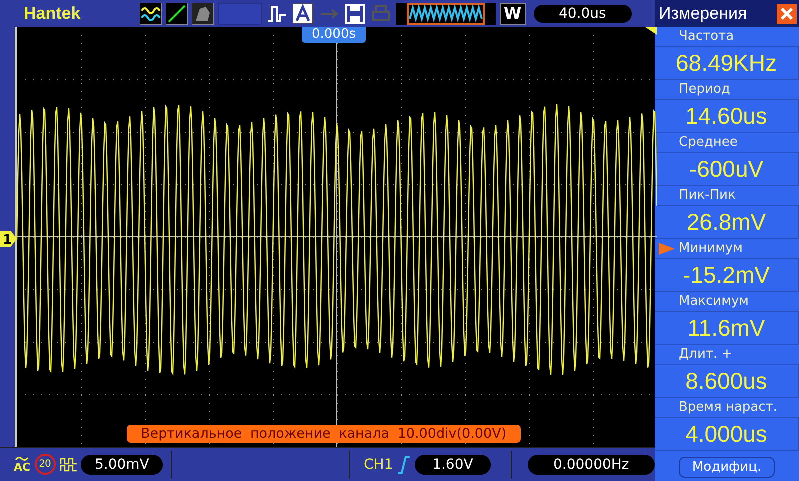  What do you see at coordinates (727, 63) in the screenshot?
I see `measurement-value: 68.49KHz` at bounding box center [727, 63].